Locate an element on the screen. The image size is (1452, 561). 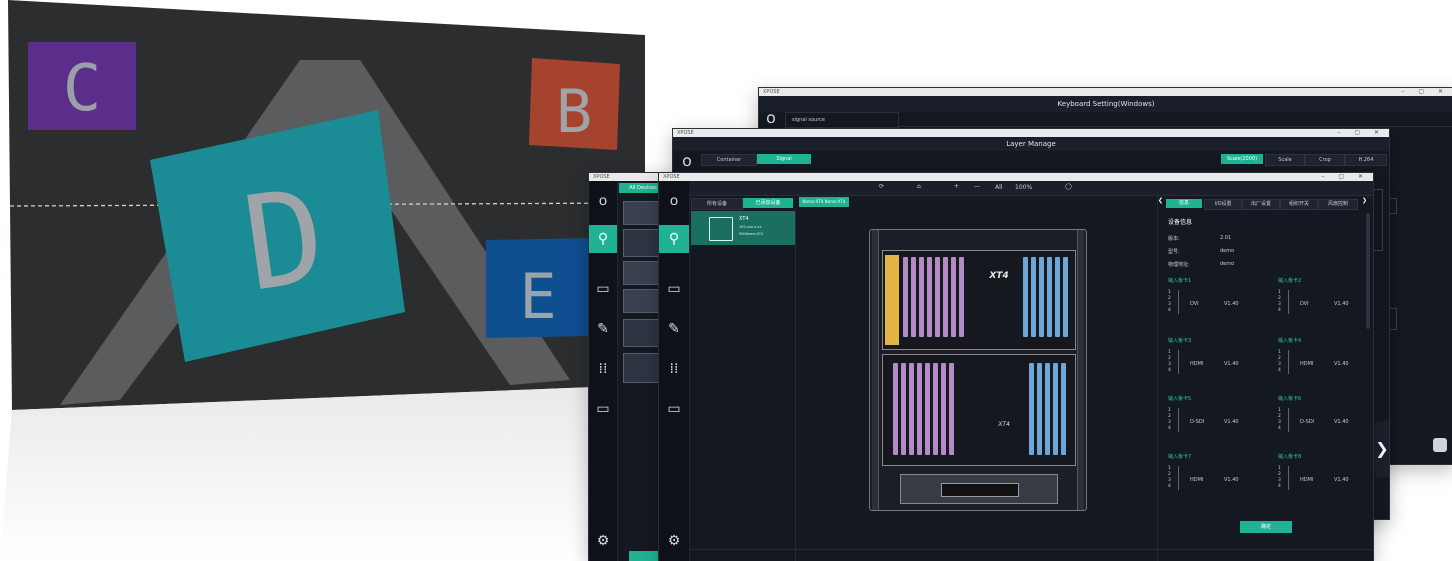
input-card-1: 输入板卡1 1234 DVI V1.40 is located at coordinates (1218, 303).